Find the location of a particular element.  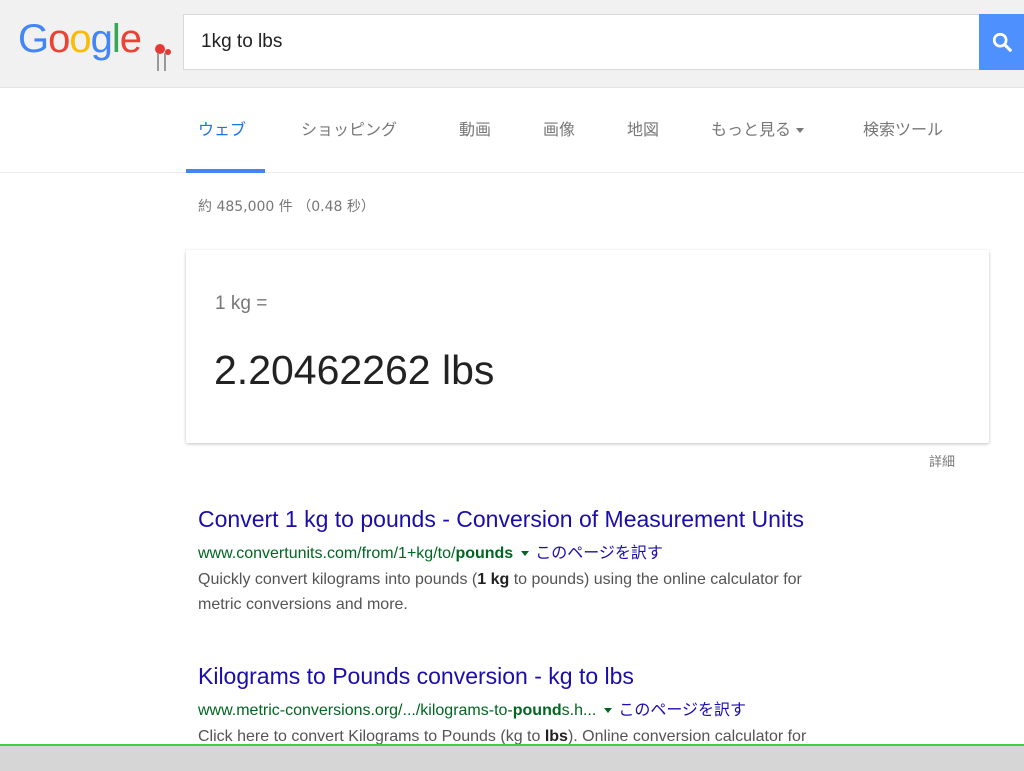

tab-shopping: ショッピング is located at coordinates (349, 128).